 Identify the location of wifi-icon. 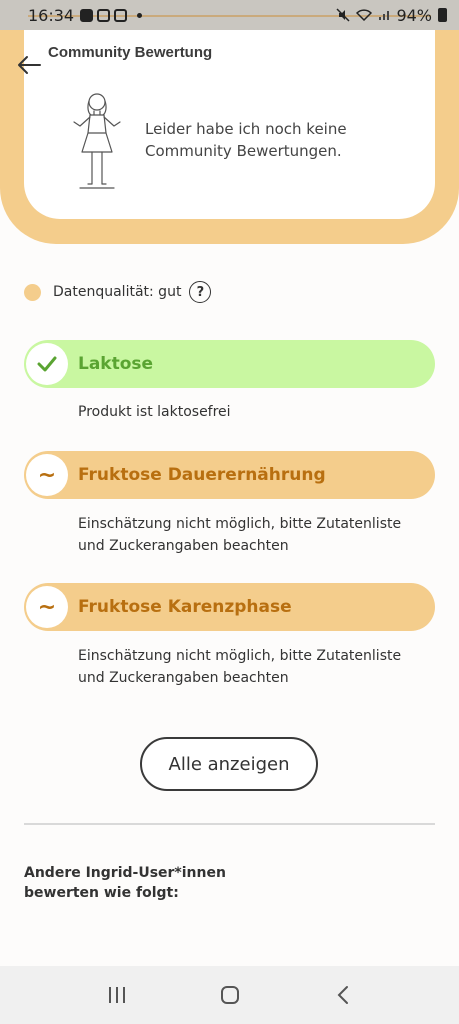
(364, 15).